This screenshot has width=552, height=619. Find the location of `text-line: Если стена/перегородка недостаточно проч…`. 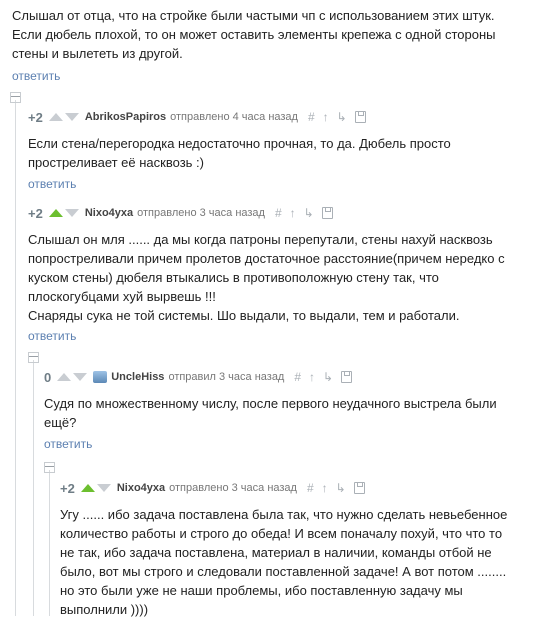

text-line: Если стена/перегородка недостаточно проч… is located at coordinates (239, 143).